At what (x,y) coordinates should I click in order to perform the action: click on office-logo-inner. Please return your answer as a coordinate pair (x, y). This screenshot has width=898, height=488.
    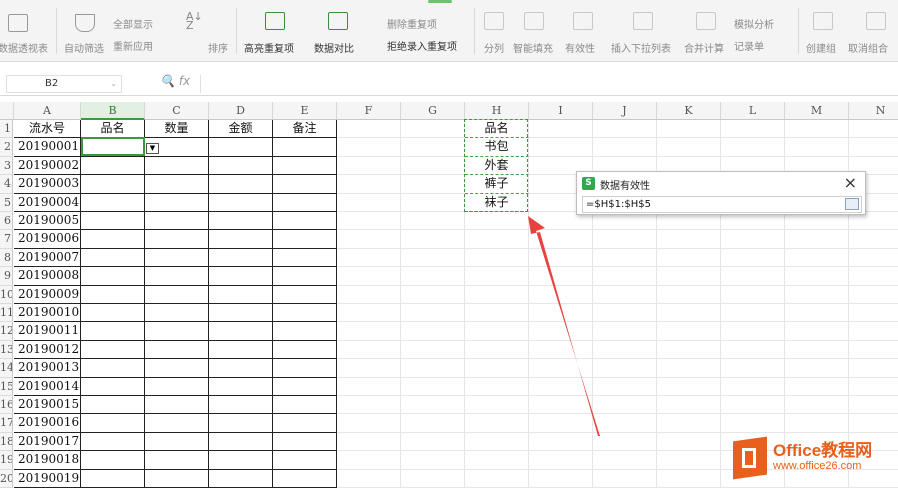
    Looking at the image, I should click on (749, 458).